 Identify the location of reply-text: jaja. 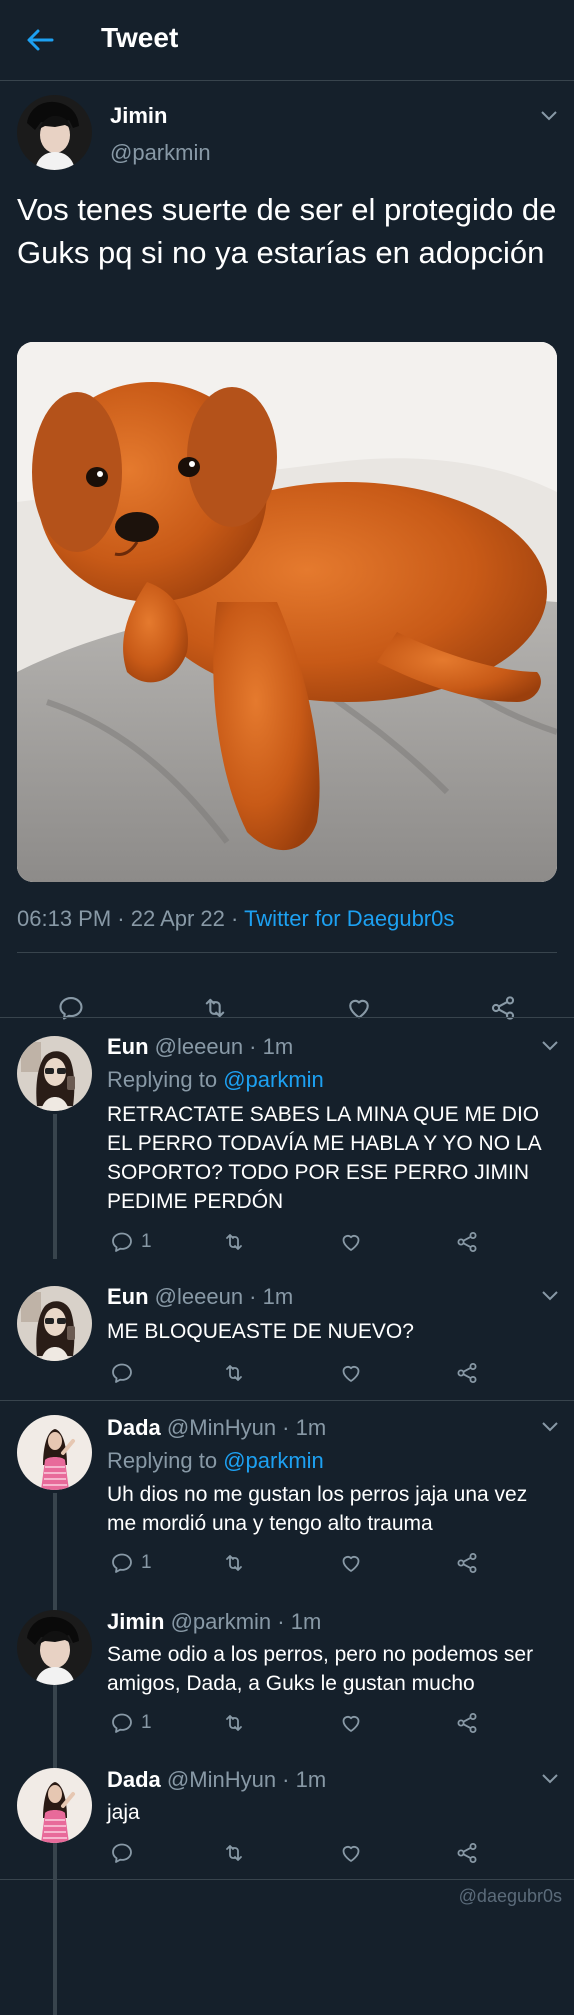
(123, 1812).